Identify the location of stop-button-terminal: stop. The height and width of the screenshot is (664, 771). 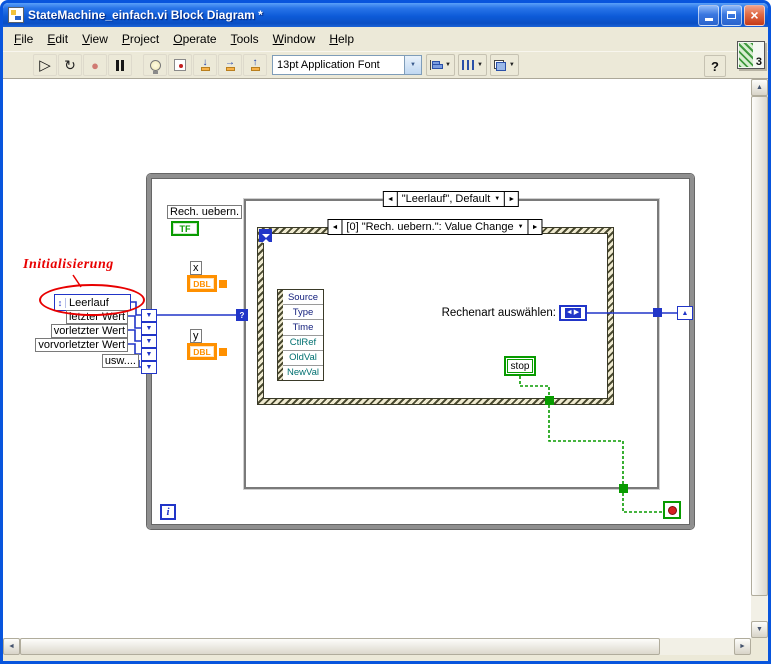
(520, 366).